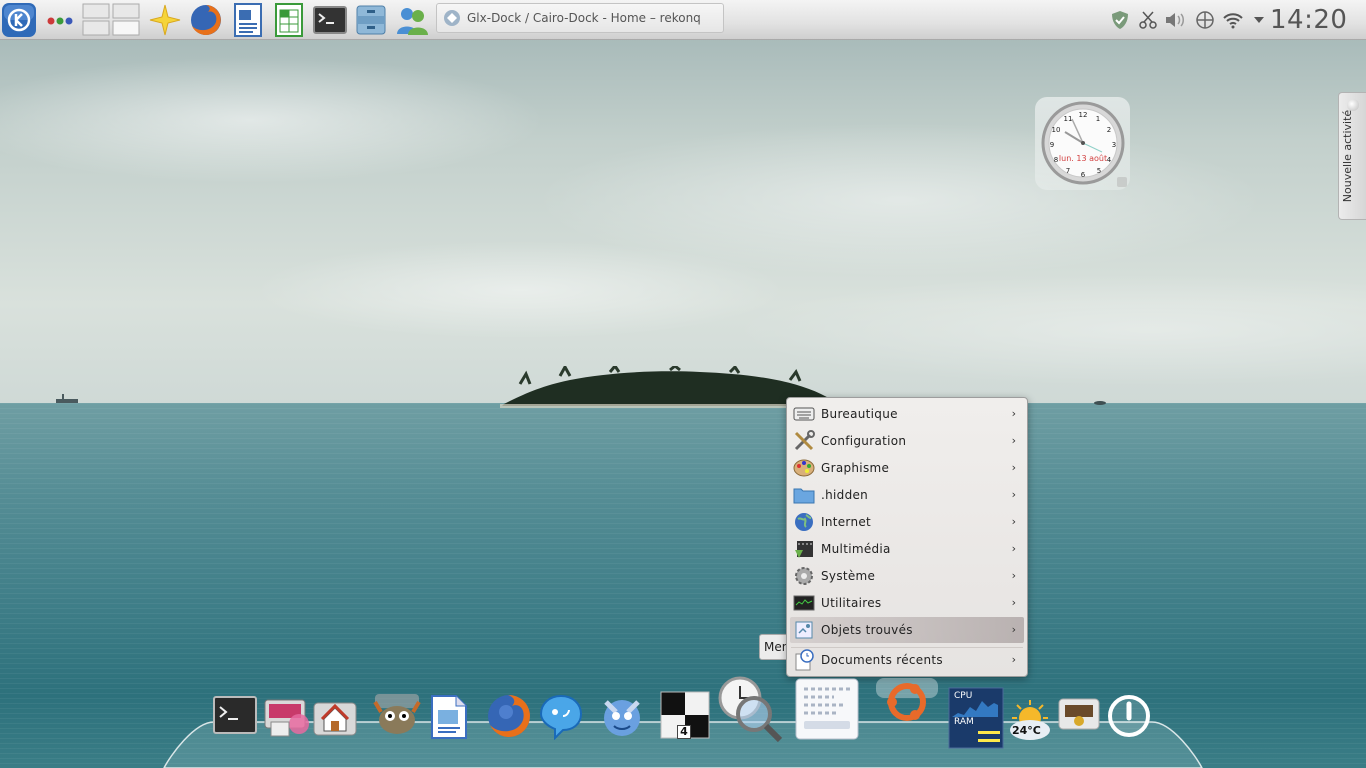 Image resolution: width=1366 pixels, height=768 pixels. I want to click on task-title: Glx-Dock / Cairo-Dock - Home – rekonq, so click(584, 18).